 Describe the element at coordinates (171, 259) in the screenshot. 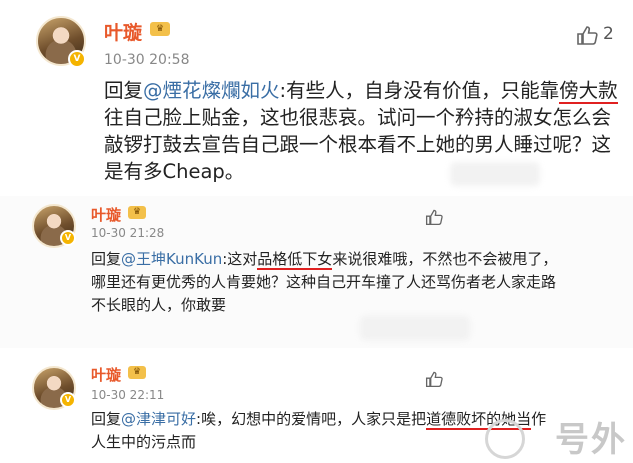

I see `mention-link: @王坤KunKun` at that location.